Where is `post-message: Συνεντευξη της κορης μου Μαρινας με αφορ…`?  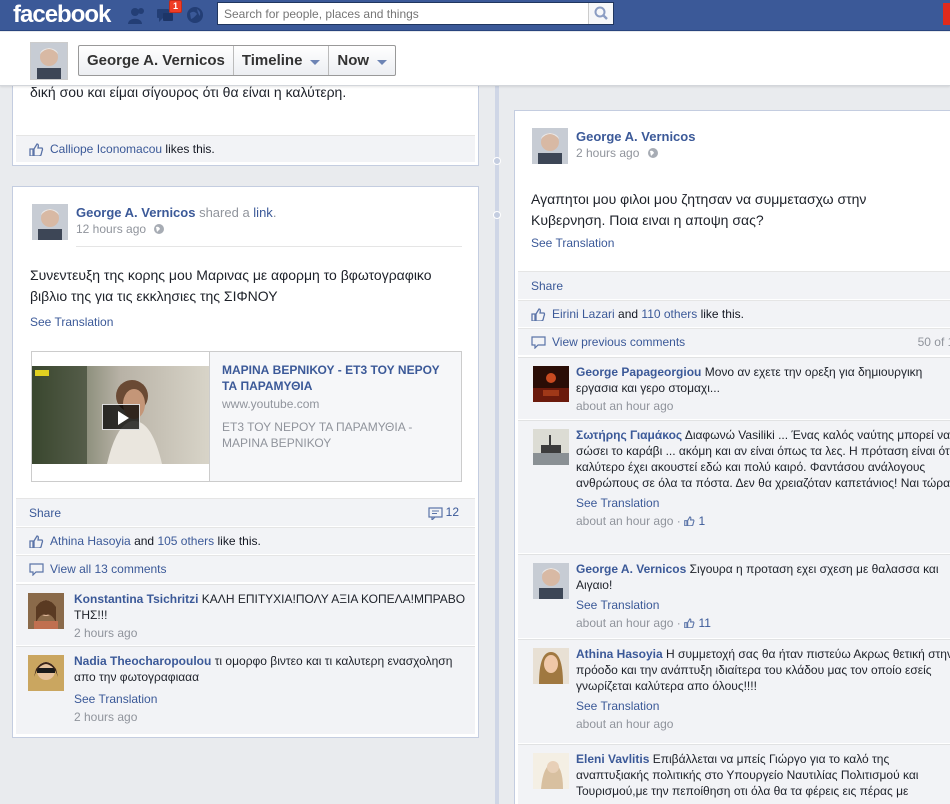
post-message: Συνεντευξη της κορης μου Μαρινας με αφορ… is located at coordinates (231, 286).